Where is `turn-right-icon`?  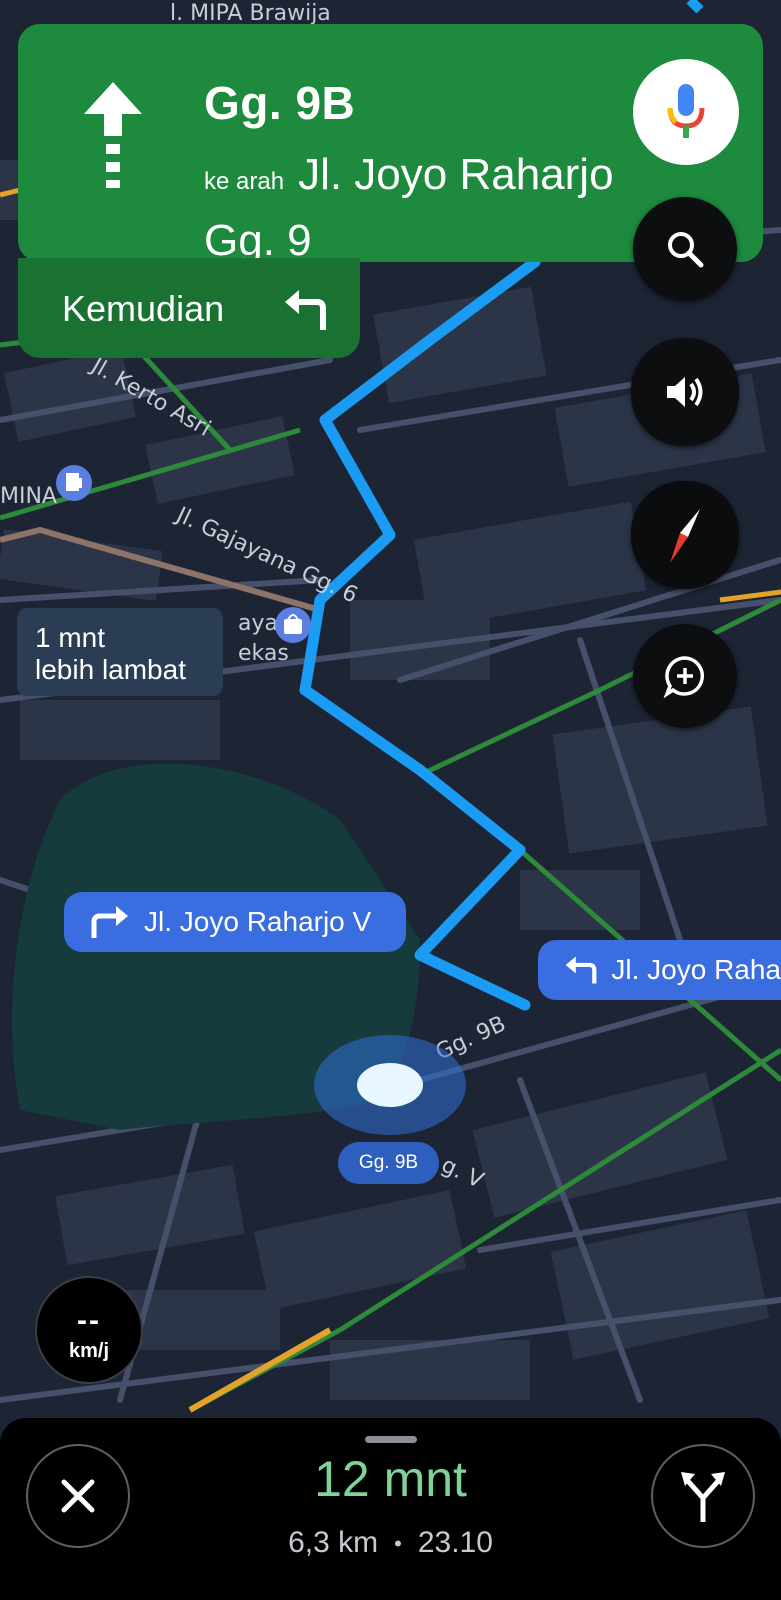
turn-right-icon is located at coordinates (109, 922).